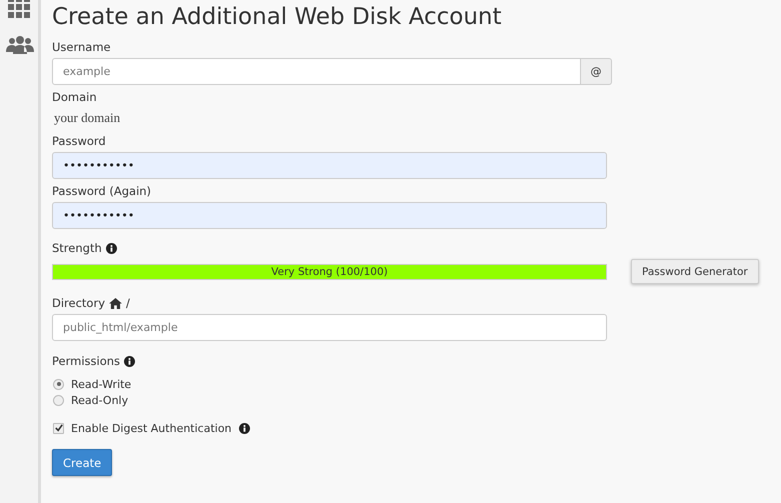  I want to click on option-label: Read-Write, so click(101, 384).